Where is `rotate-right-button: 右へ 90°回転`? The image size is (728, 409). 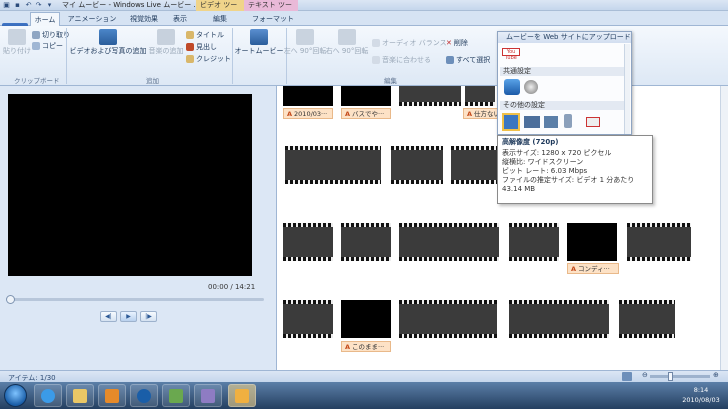 rotate-right-button: 右へ 90°回転 is located at coordinates (347, 42).